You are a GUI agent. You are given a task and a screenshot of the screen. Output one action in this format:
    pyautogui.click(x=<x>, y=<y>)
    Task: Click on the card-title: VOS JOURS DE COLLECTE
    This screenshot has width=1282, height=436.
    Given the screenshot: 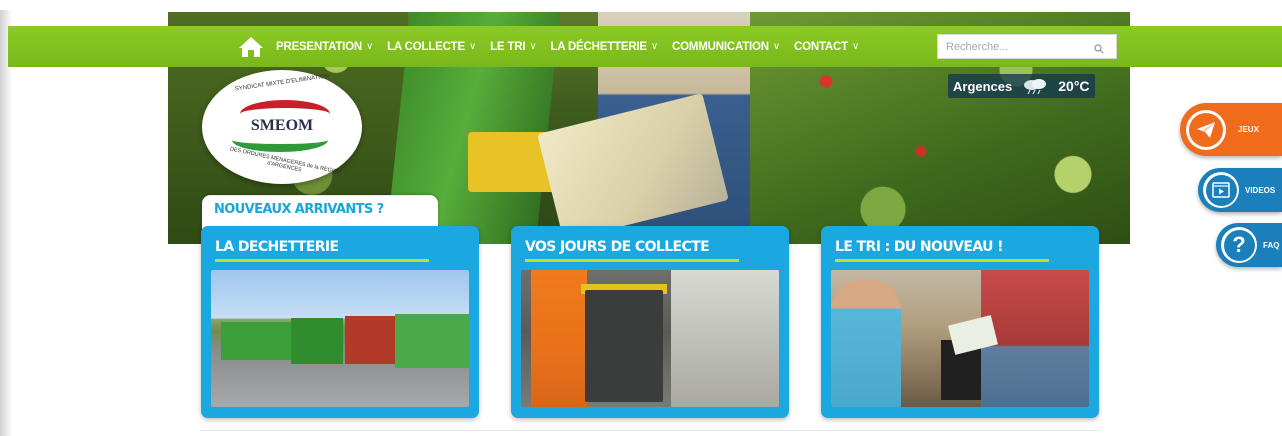 What is the action you would take?
    pyautogui.click(x=617, y=247)
    